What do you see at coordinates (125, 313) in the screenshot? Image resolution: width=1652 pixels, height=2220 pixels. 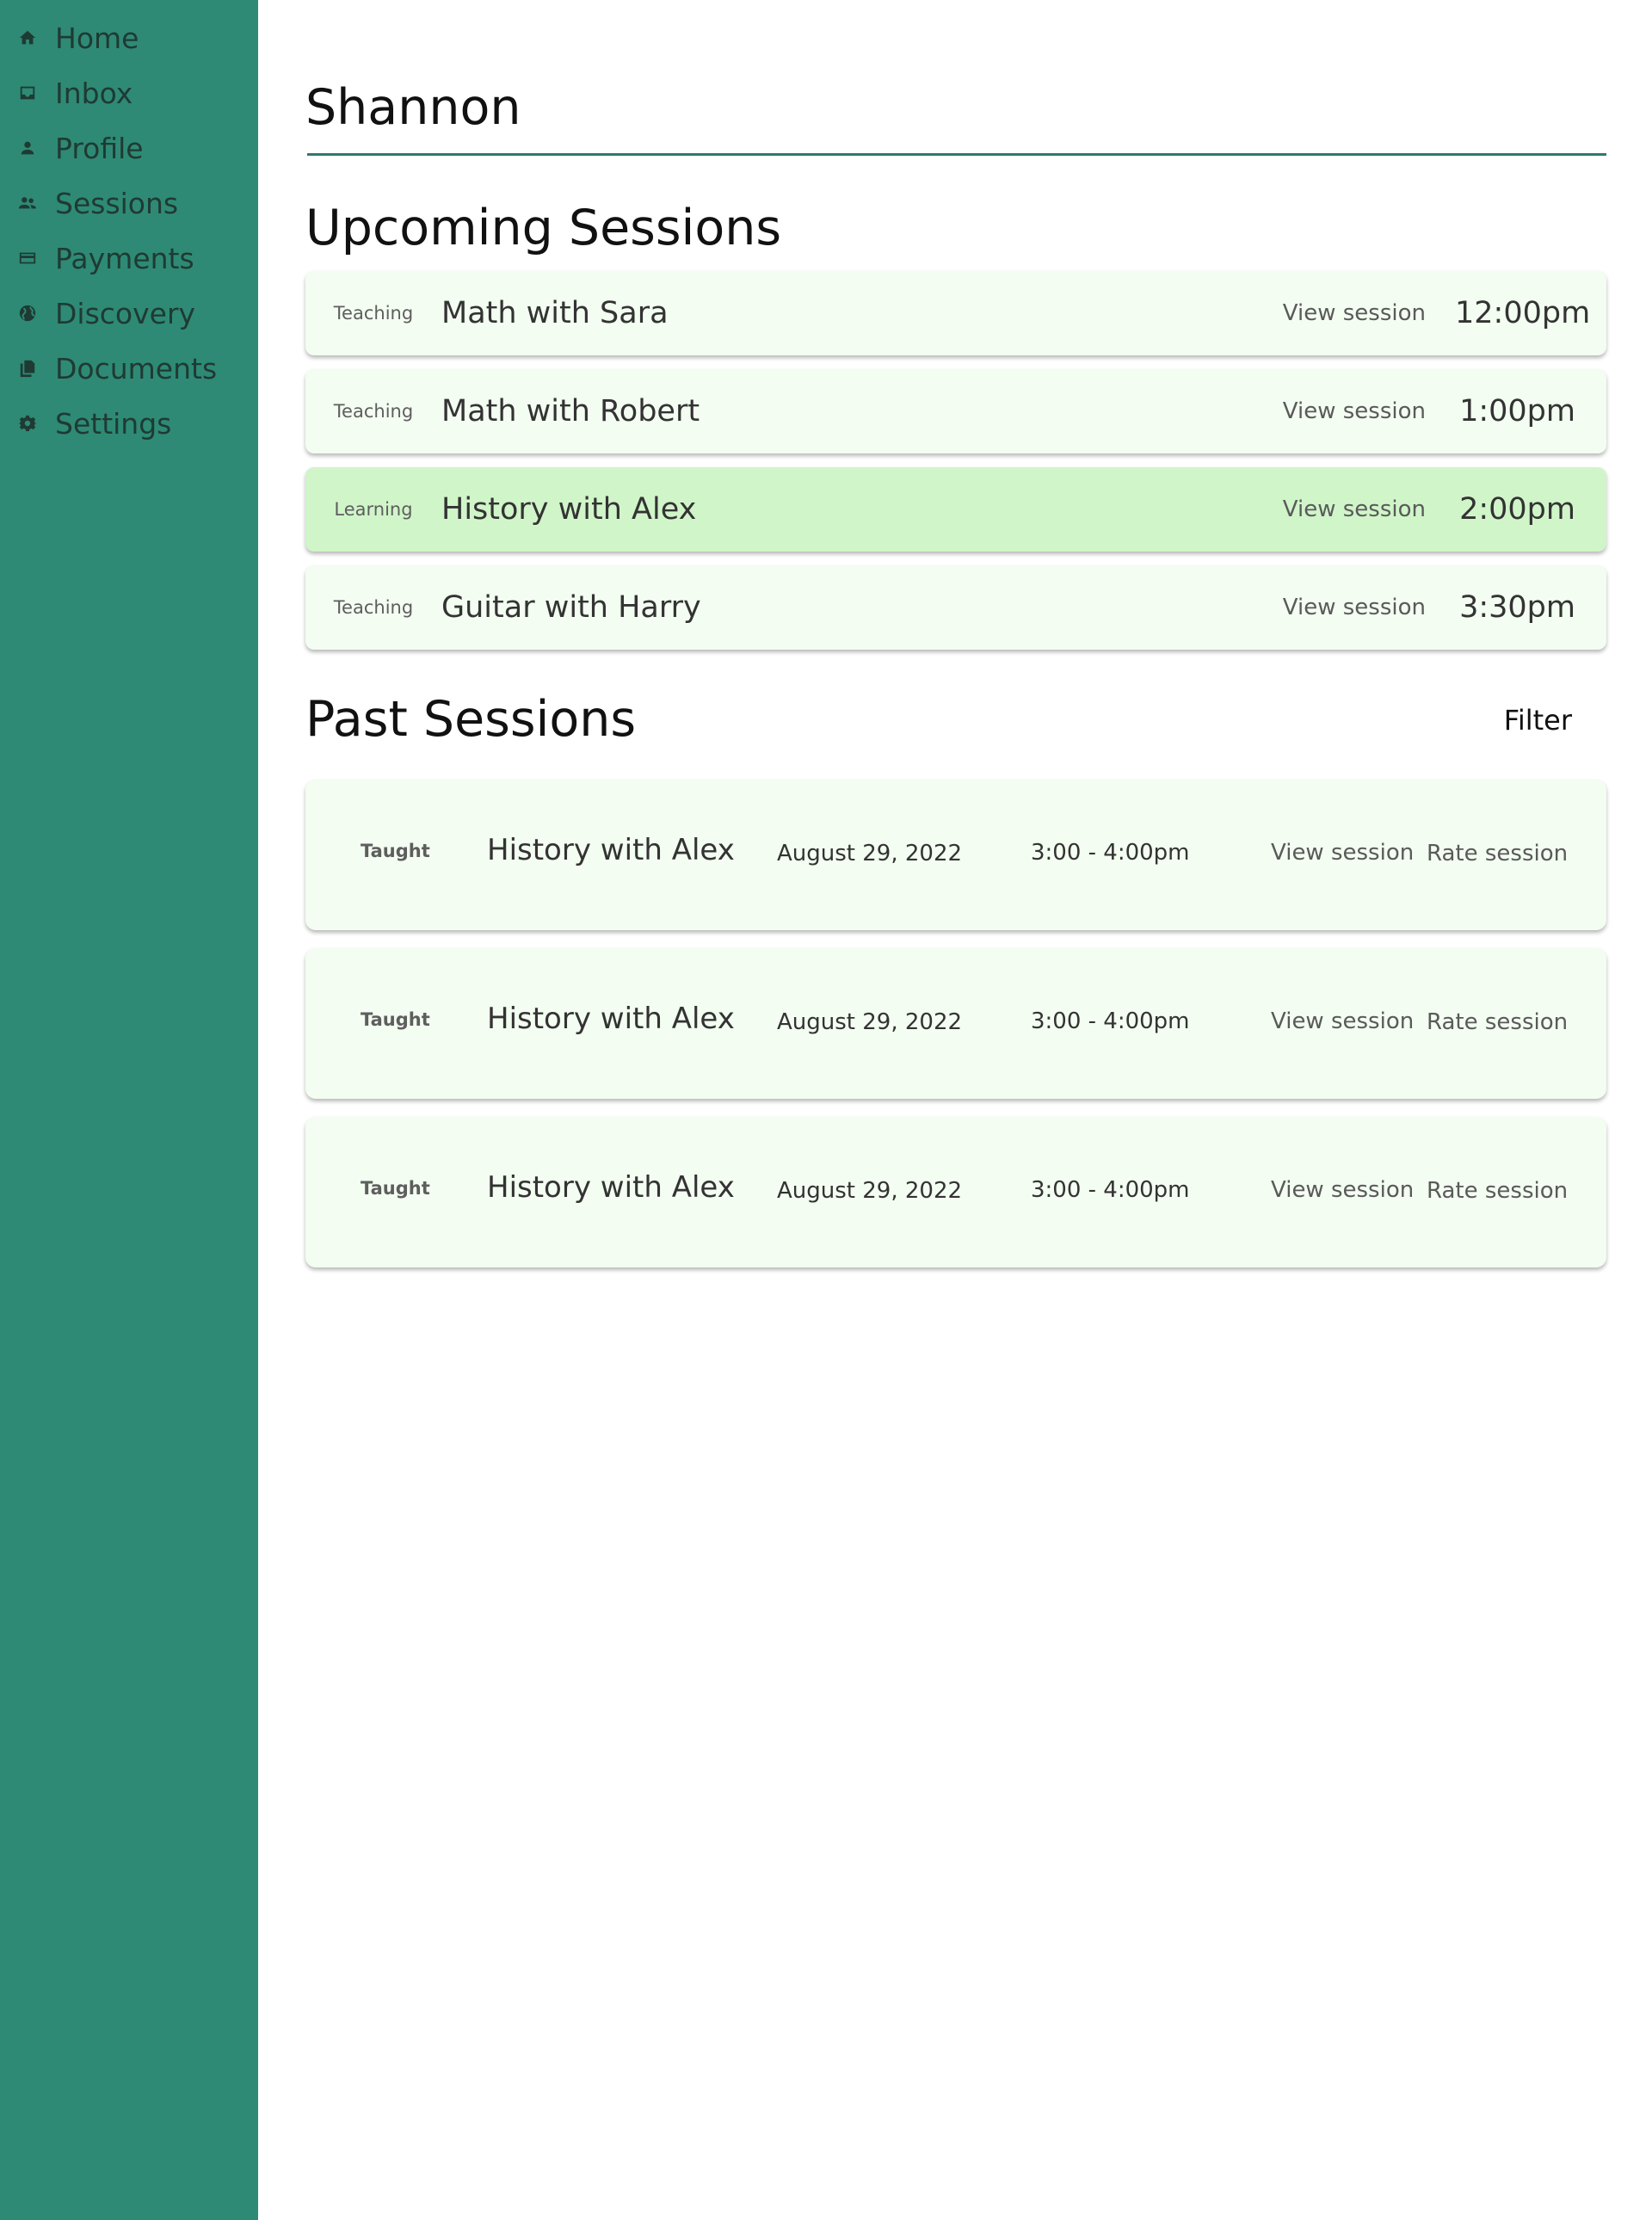 I see `sidebar-item-label: Discovery` at bounding box center [125, 313].